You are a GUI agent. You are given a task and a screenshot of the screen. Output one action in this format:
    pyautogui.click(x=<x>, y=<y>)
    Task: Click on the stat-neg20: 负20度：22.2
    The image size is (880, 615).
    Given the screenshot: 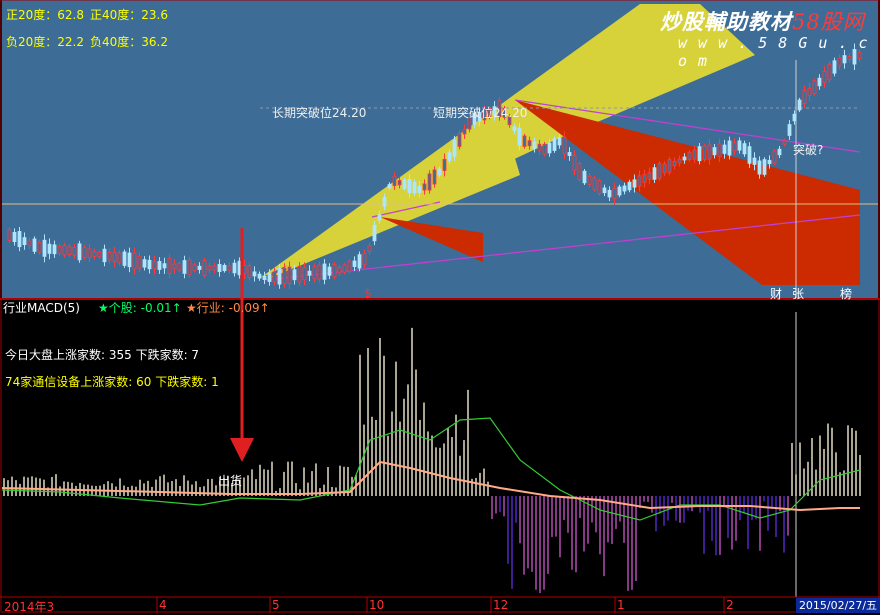 What is the action you would take?
    pyautogui.click(x=45, y=42)
    